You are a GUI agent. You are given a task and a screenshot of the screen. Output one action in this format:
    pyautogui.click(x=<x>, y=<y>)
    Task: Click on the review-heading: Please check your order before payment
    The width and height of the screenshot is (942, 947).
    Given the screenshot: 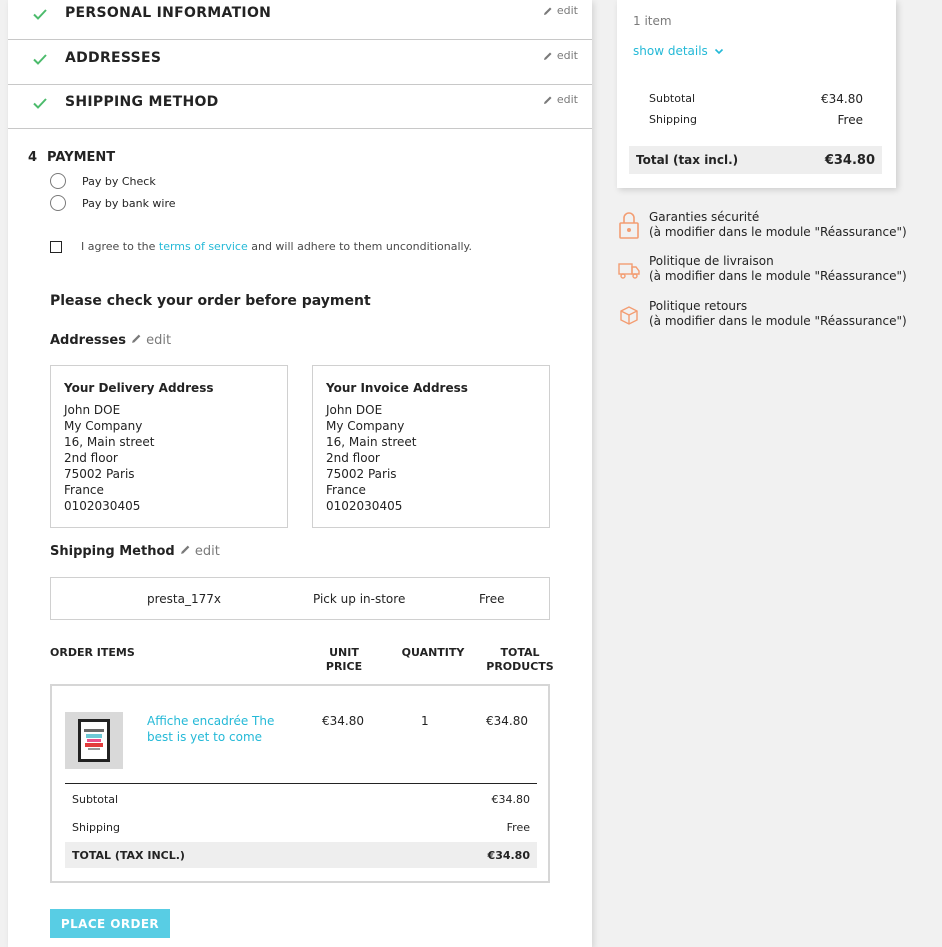 What is the action you would take?
    pyautogui.click(x=210, y=301)
    